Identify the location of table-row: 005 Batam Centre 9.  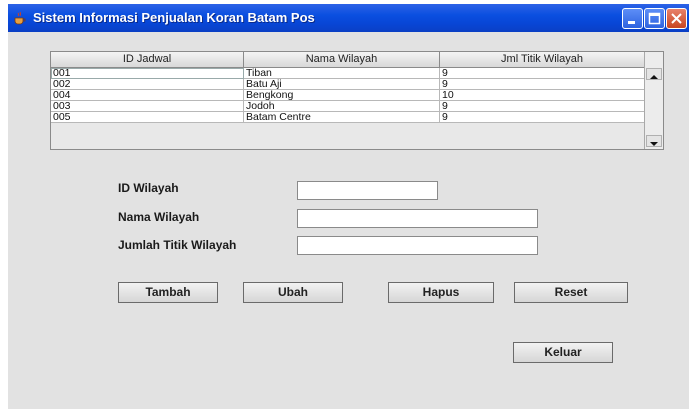
(348, 117).